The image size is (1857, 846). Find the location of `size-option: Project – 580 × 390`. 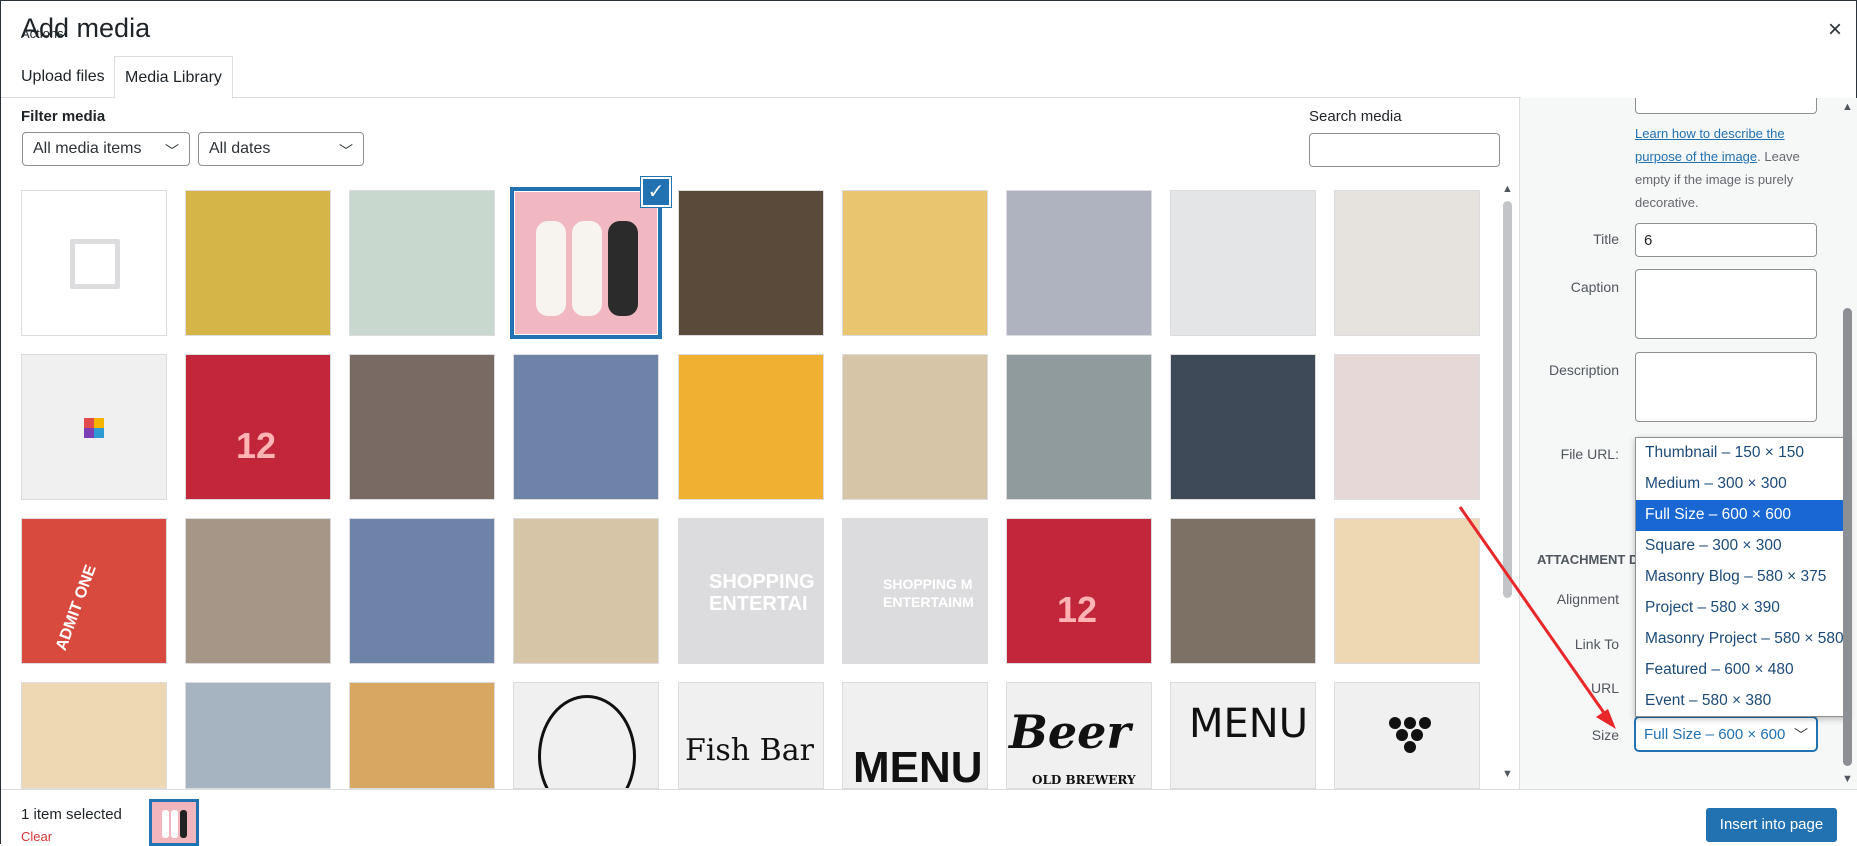

size-option: Project – 580 × 390 is located at coordinates (1742, 608).